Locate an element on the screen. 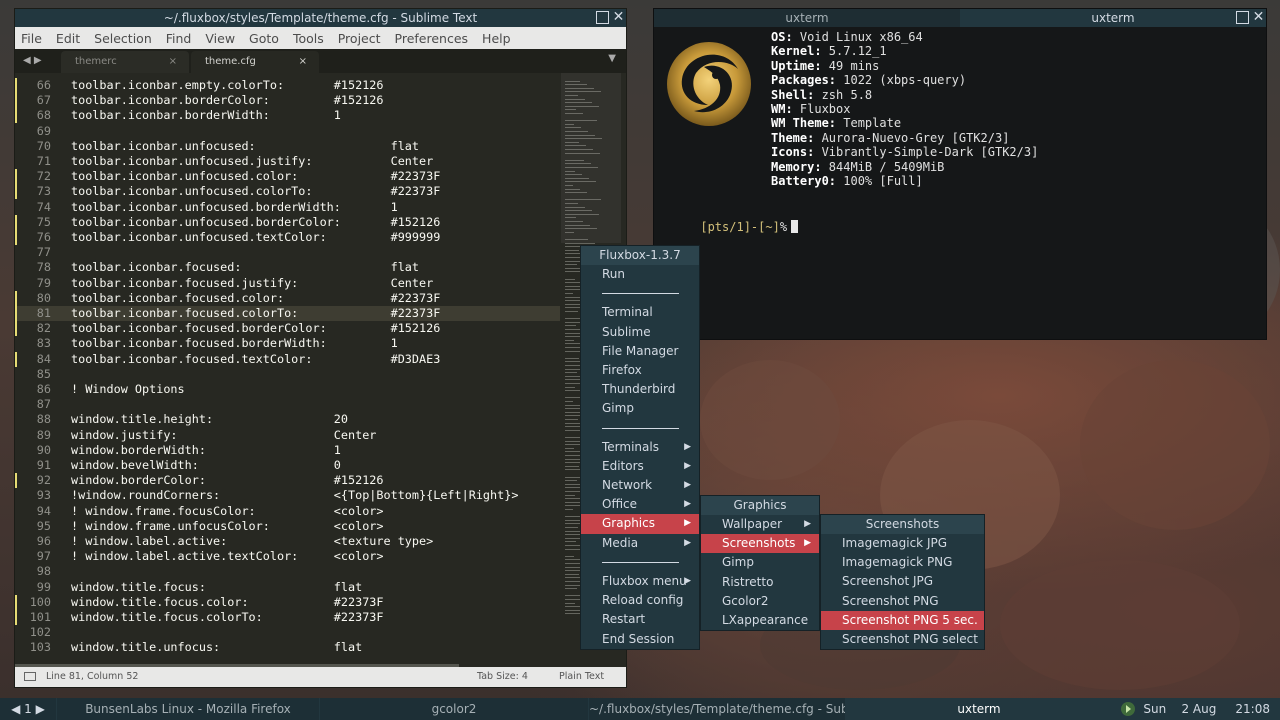 This screenshot has width=1280, height=720. code-line: 83 toolbar.iconbar.focused.borderWidth: 1 is located at coordinates (287, 343).